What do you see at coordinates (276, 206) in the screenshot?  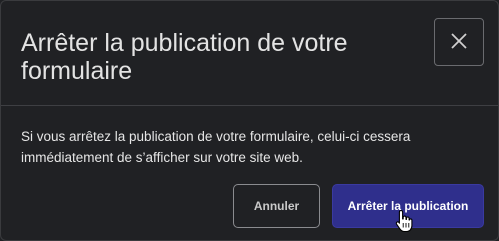 I see `cancel-button: Annuler` at bounding box center [276, 206].